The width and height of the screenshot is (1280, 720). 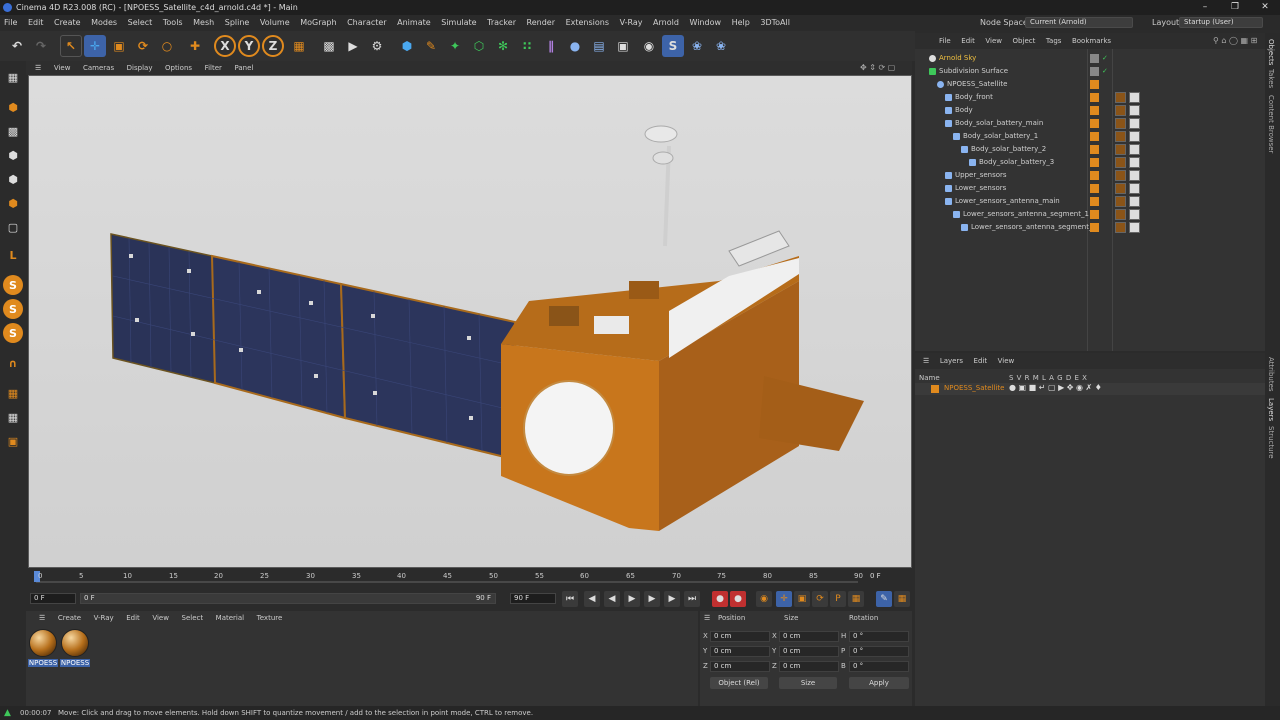 I want to click on layer-menu-edit: Edit, so click(x=981, y=361).